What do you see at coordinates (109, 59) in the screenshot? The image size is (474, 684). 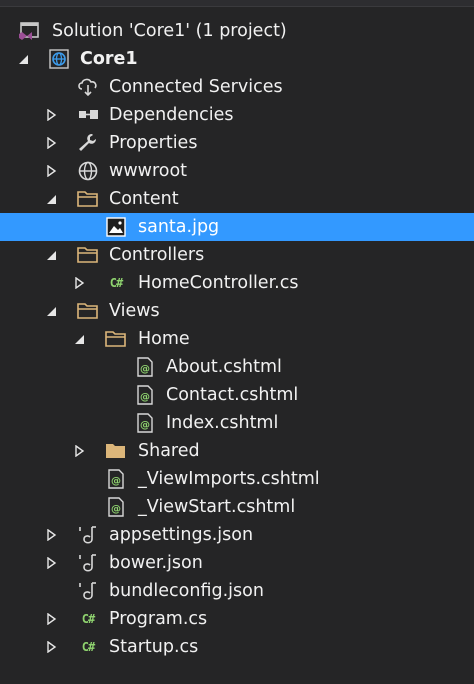 I see `tree-label: Core1` at bounding box center [109, 59].